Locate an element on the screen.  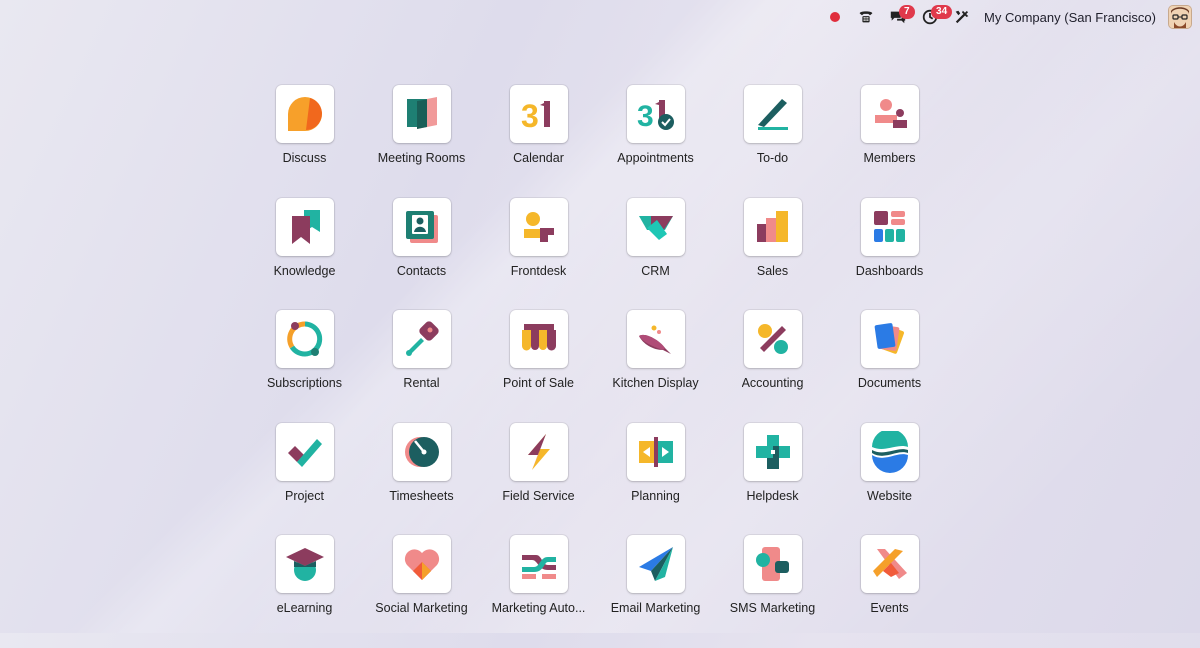
timesheets-icon is located at coordinates (421, 451).